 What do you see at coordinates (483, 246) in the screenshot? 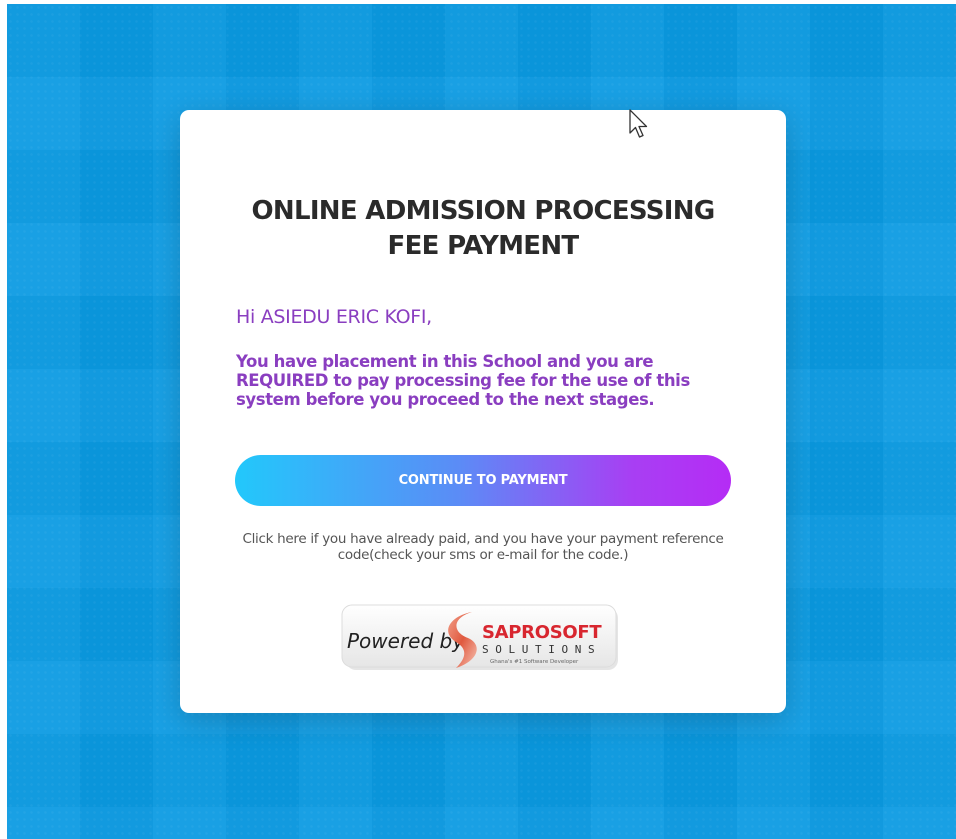
I see `page-title-line-2: FEE PAYMENT` at bounding box center [483, 246].